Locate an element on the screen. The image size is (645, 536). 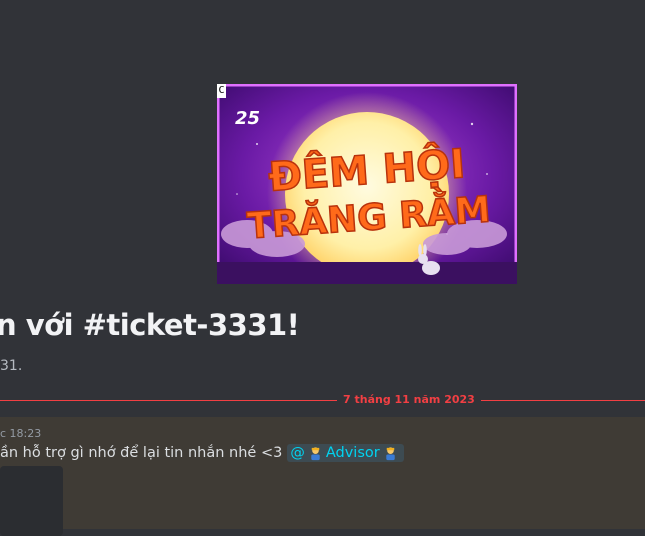
message-embed is located at coordinates (31, 501).